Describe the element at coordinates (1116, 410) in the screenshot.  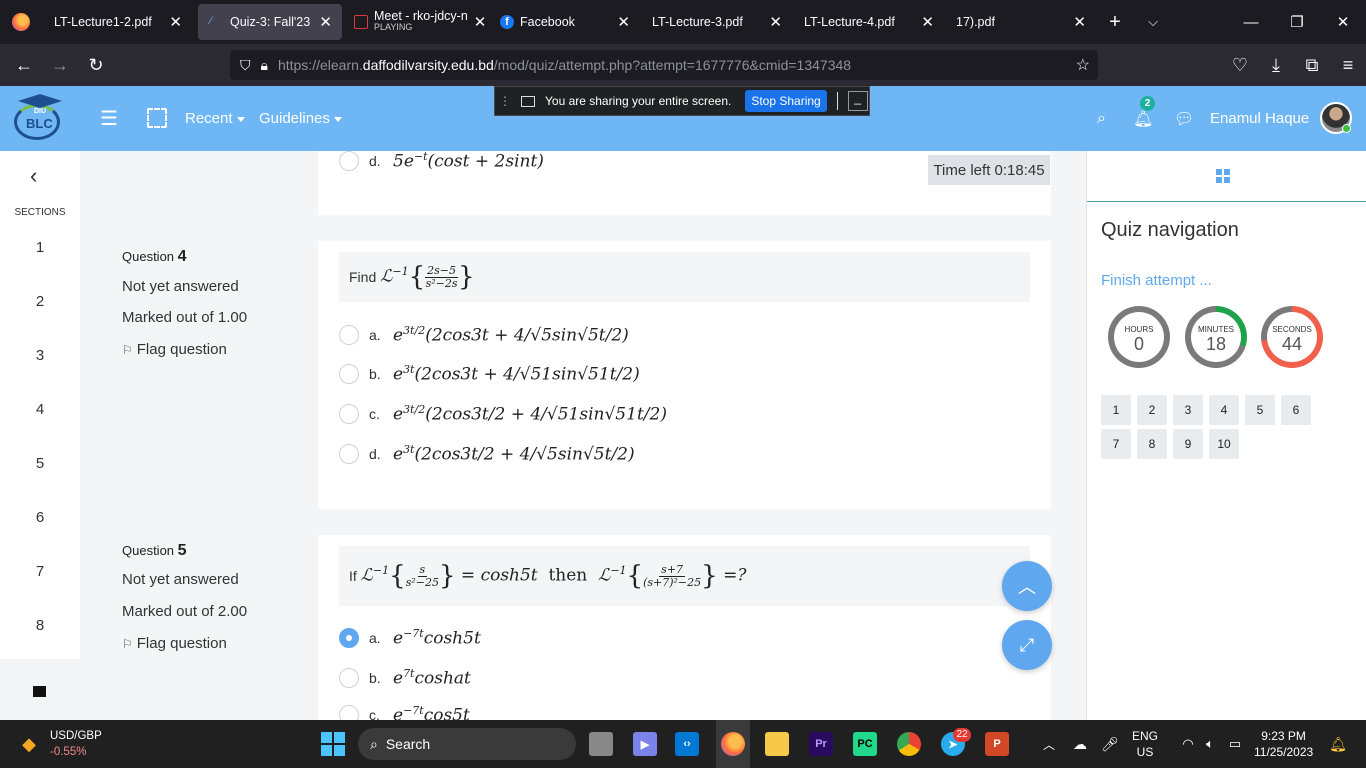
I see `quiz-nav-question-1: 1` at that location.